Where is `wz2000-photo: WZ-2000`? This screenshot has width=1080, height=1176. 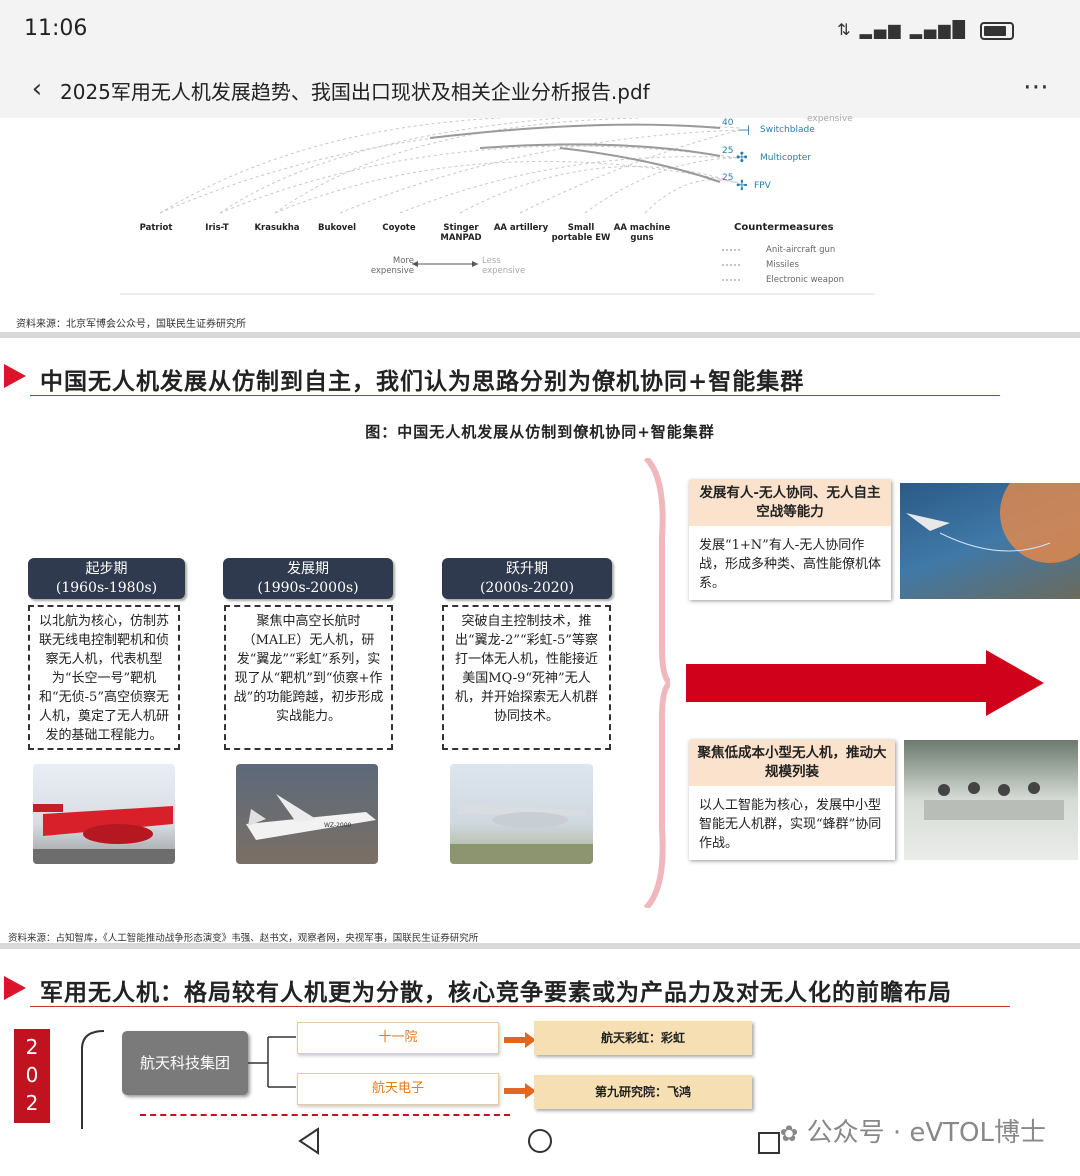
wz2000-photo: WZ-2000 is located at coordinates (307, 814).